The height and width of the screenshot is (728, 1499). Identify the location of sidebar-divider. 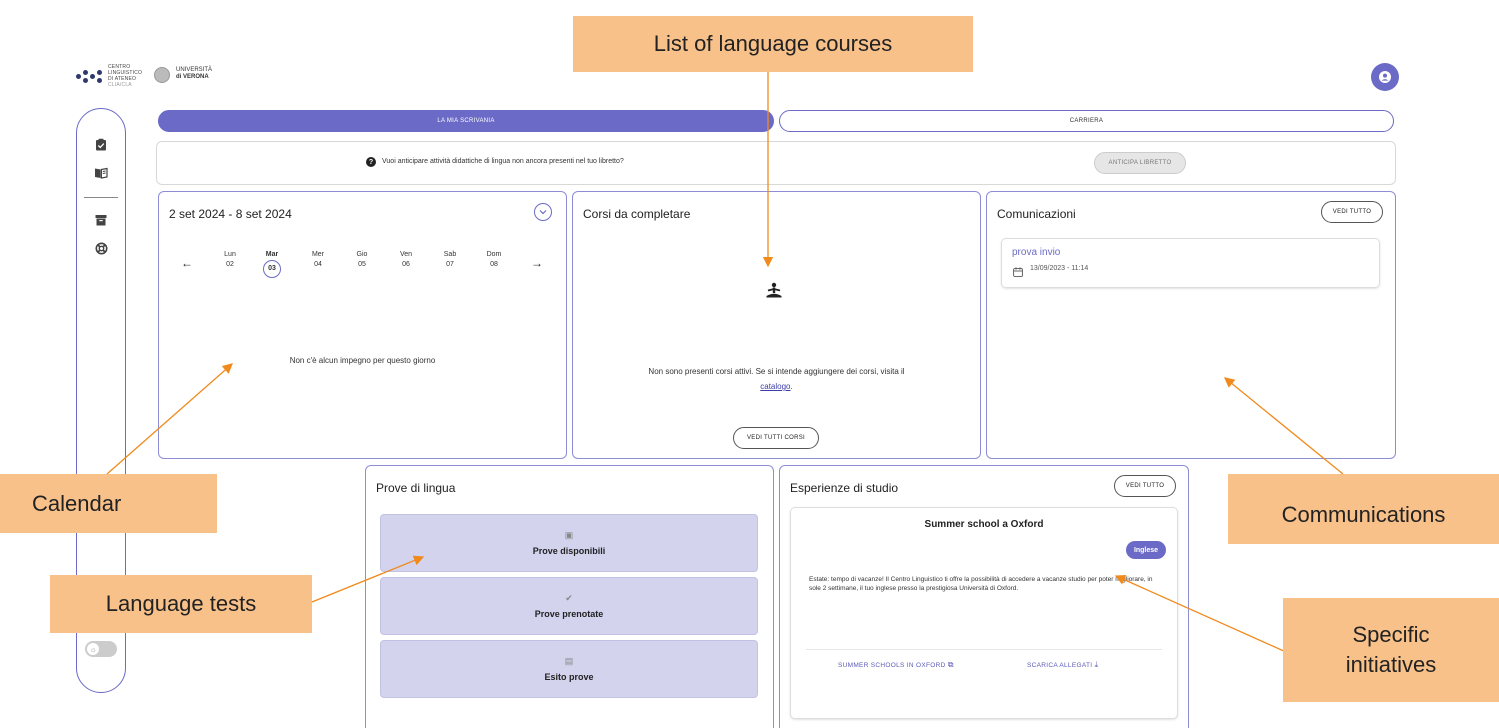
(101, 197).